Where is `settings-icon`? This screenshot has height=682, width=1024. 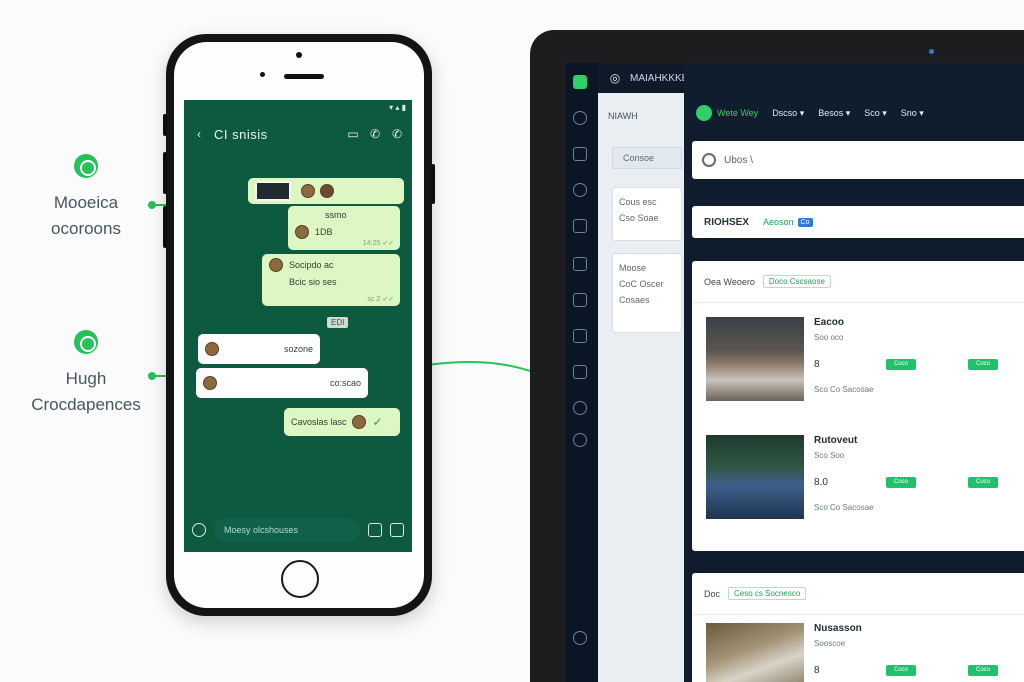 settings-icon is located at coordinates (580, 638).